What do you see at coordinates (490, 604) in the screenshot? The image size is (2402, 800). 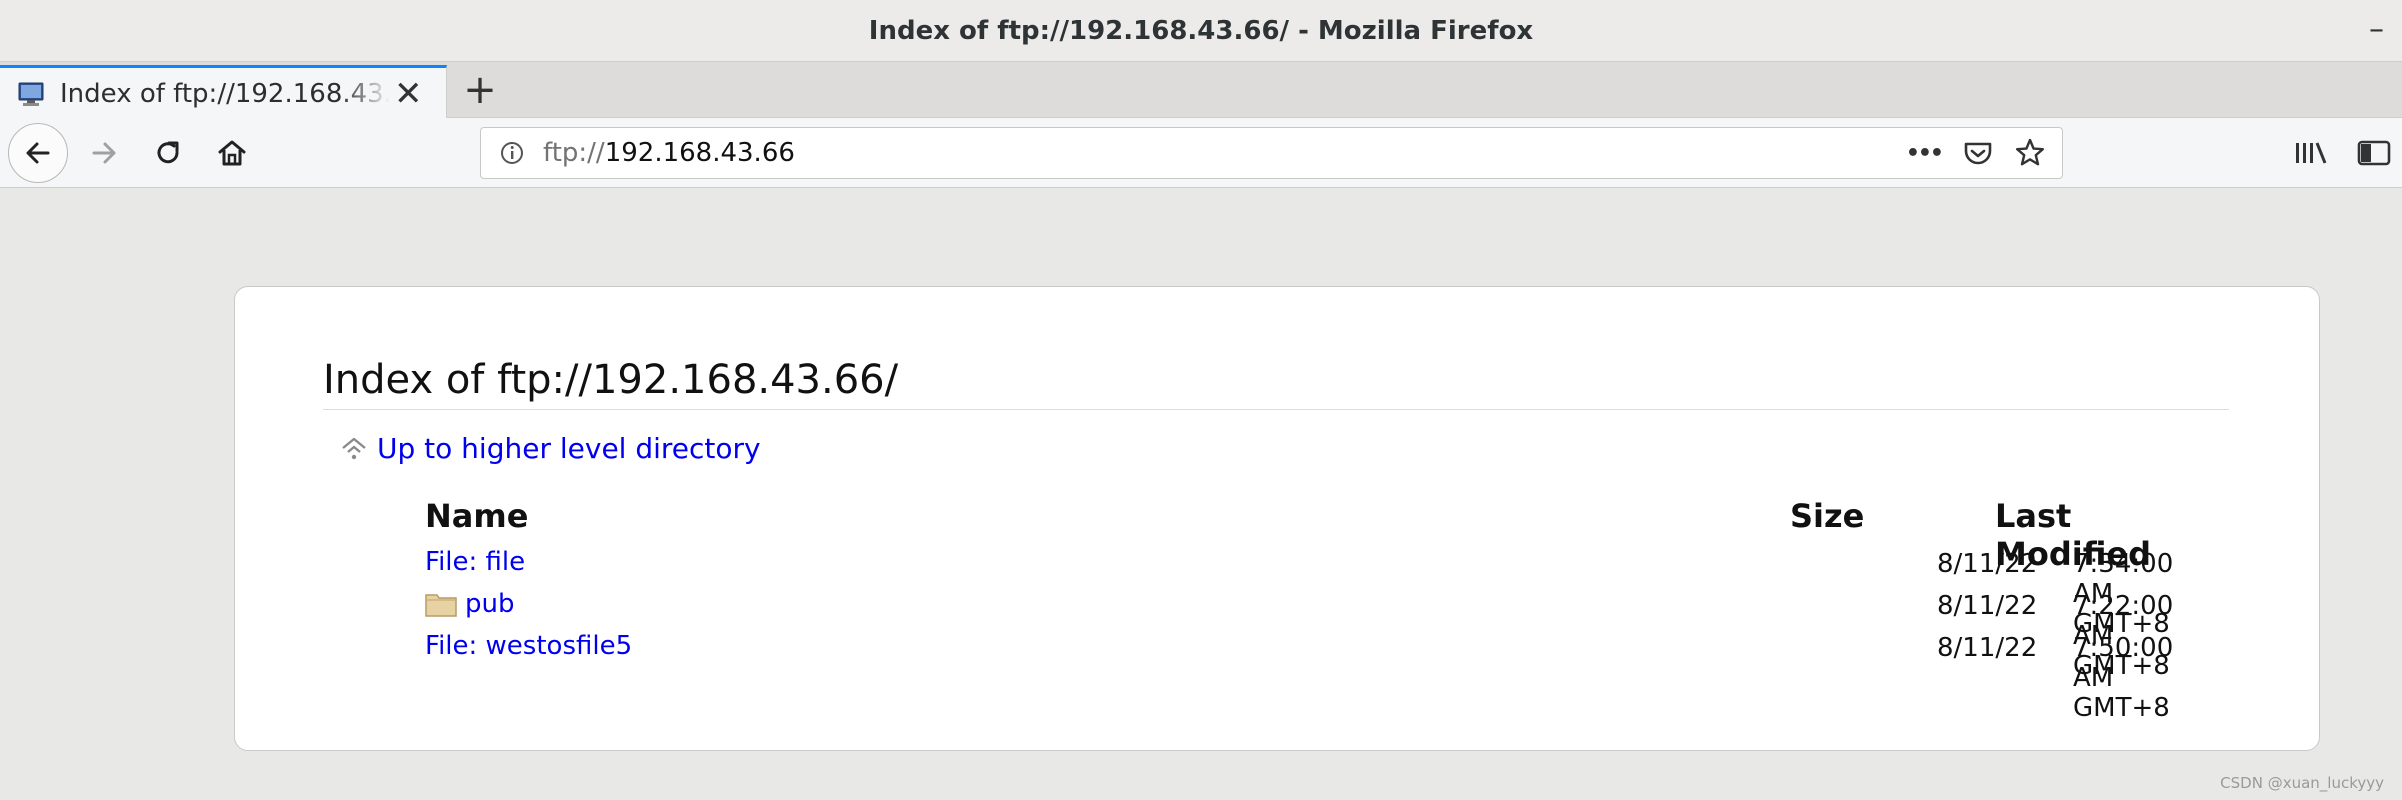 I see `row-name: pub` at bounding box center [490, 604].